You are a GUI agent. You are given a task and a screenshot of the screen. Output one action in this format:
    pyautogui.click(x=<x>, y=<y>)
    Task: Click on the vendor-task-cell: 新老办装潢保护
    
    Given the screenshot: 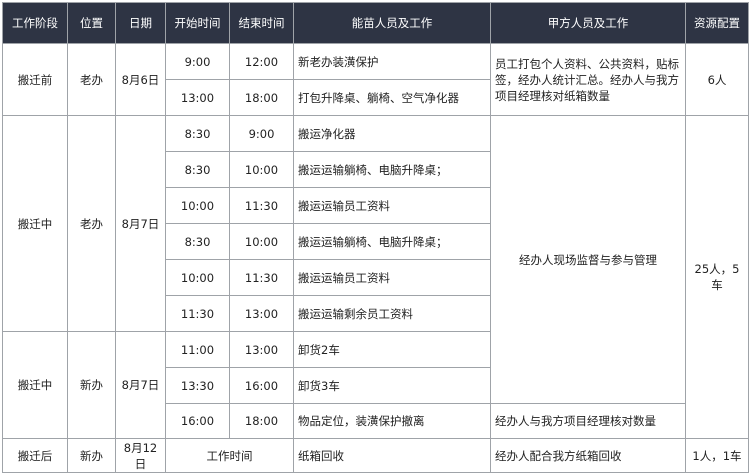 What is the action you would take?
    pyautogui.click(x=392, y=61)
    